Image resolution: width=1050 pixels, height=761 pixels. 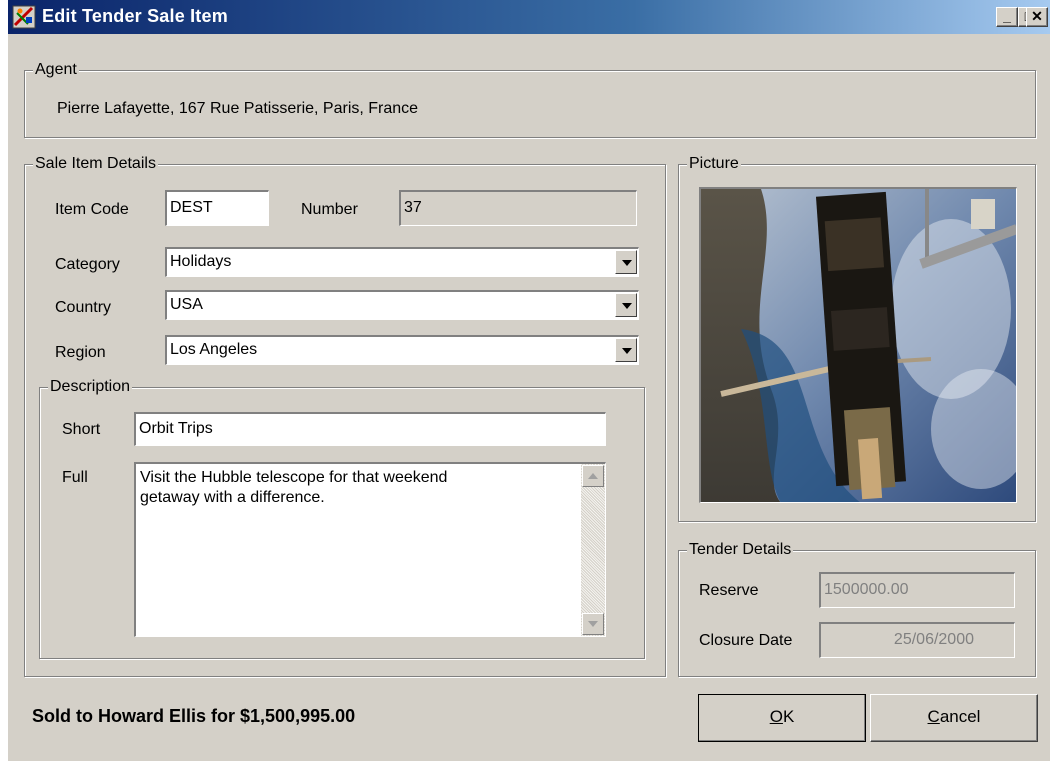 I want to click on ok-mnemonic: O, so click(x=776, y=716).